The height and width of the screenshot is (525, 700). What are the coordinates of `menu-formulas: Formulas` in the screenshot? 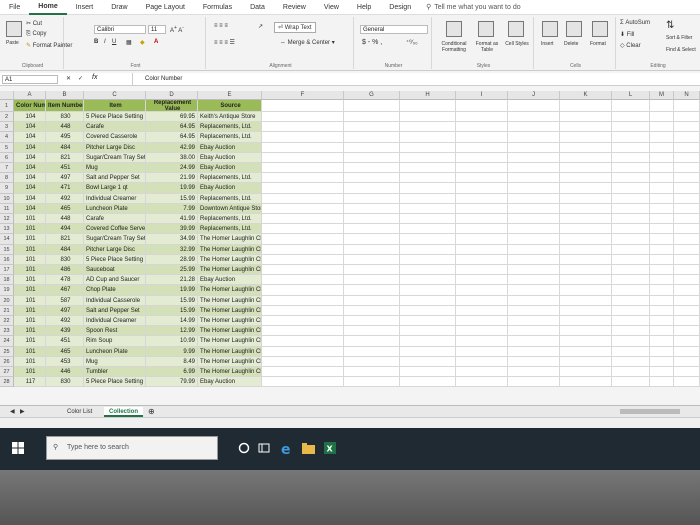 It's located at (217, 7).